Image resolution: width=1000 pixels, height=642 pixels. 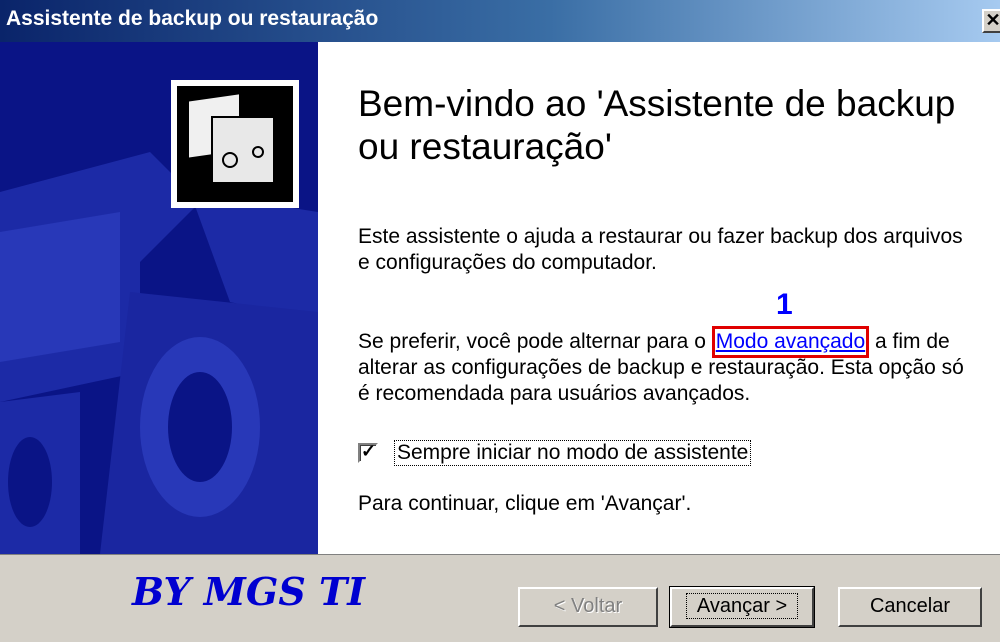 I want to click on cancel-button: Cancelar, so click(x=910, y=607).